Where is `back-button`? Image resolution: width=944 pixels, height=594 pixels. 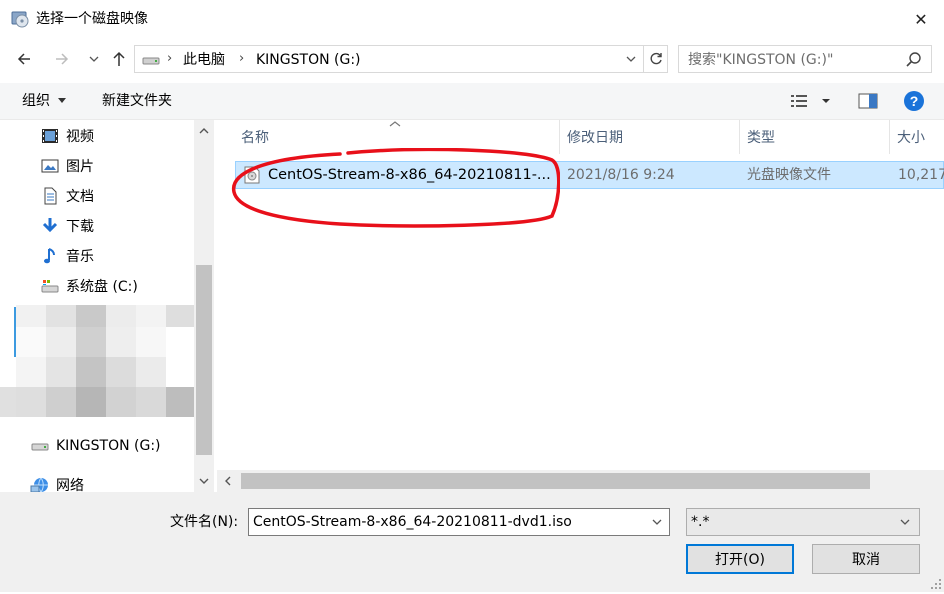
back-button is located at coordinates (24, 59).